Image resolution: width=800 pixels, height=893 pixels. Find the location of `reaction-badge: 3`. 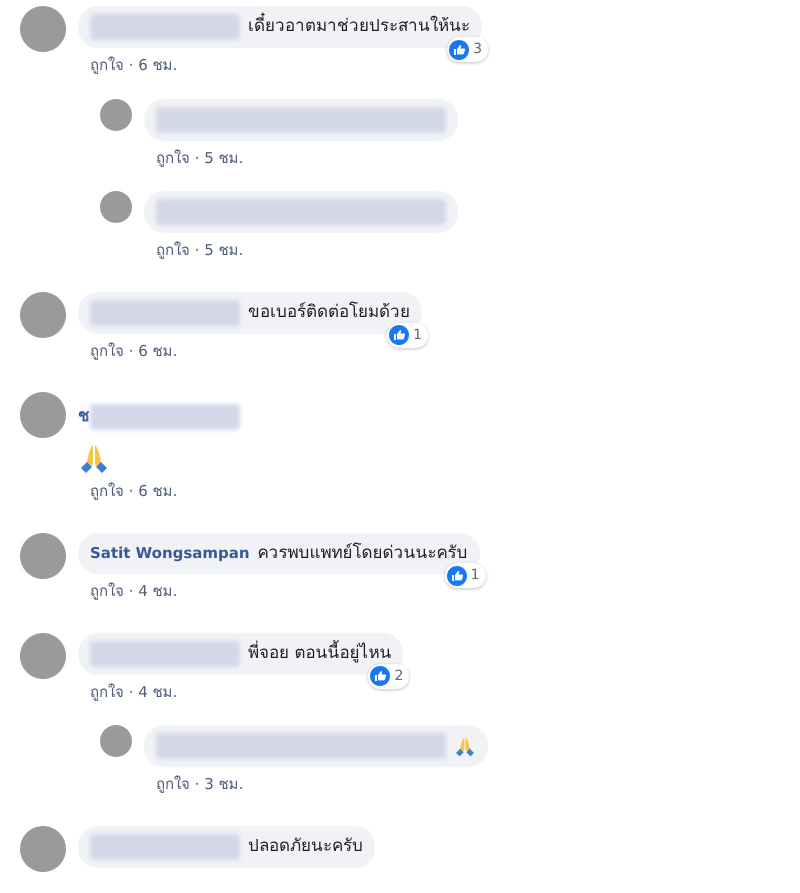

reaction-badge: 3 is located at coordinates (467, 49).